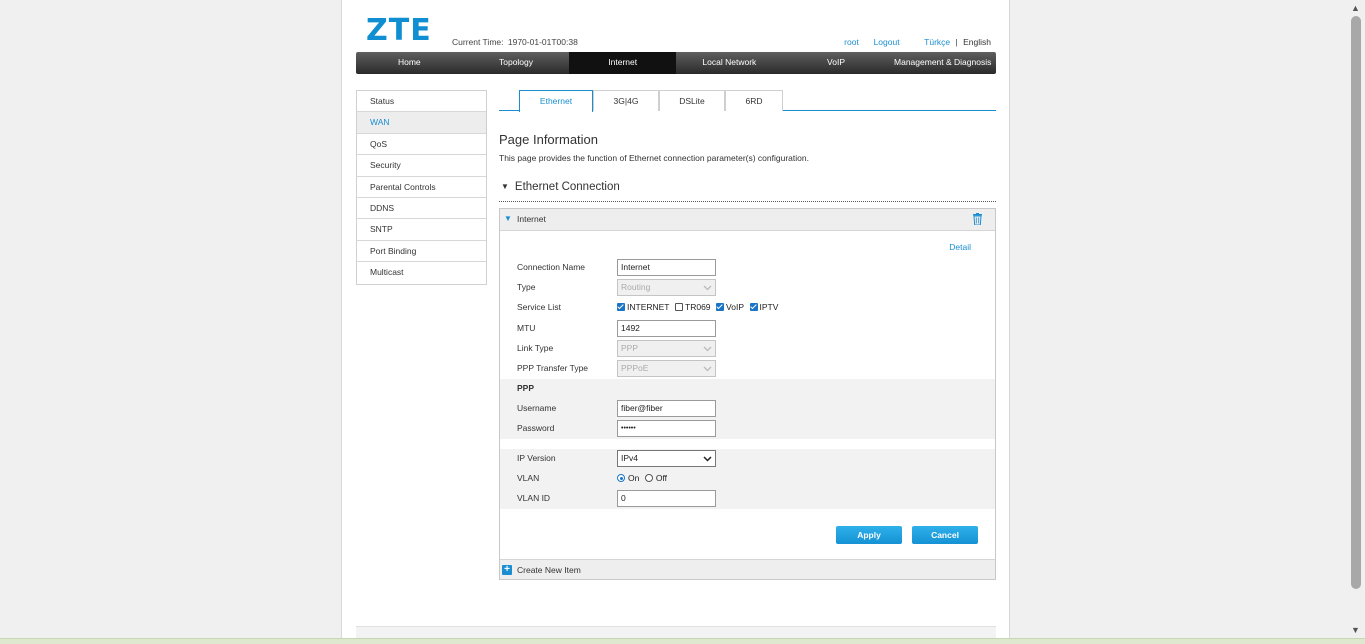 The image size is (1365, 644). I want to click on lang-turkish-link: Türkçe, so click(937, 42).